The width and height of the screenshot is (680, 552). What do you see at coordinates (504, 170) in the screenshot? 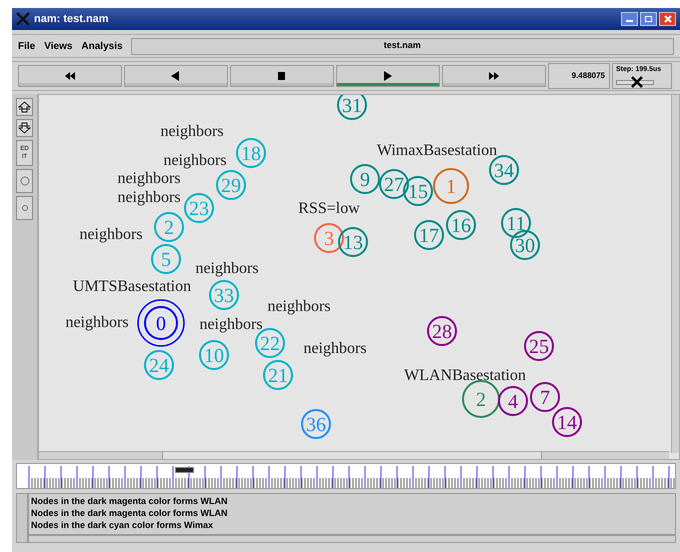
I see `network-node: 34` at bounding box center [504, 170].